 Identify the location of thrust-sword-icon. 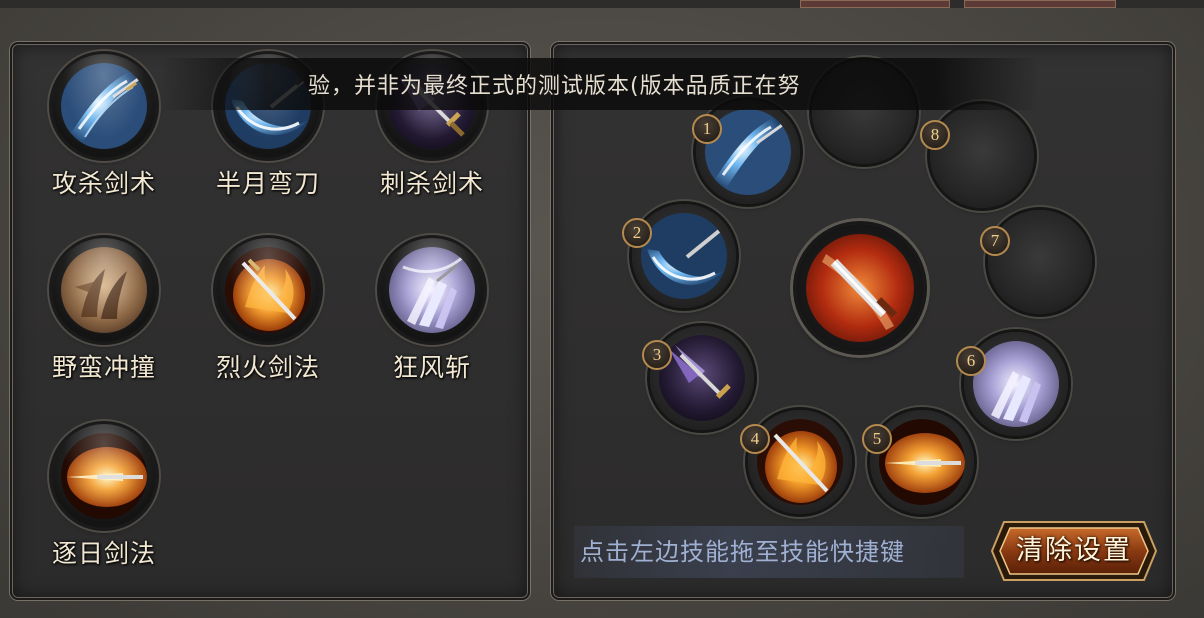
(702, 378).